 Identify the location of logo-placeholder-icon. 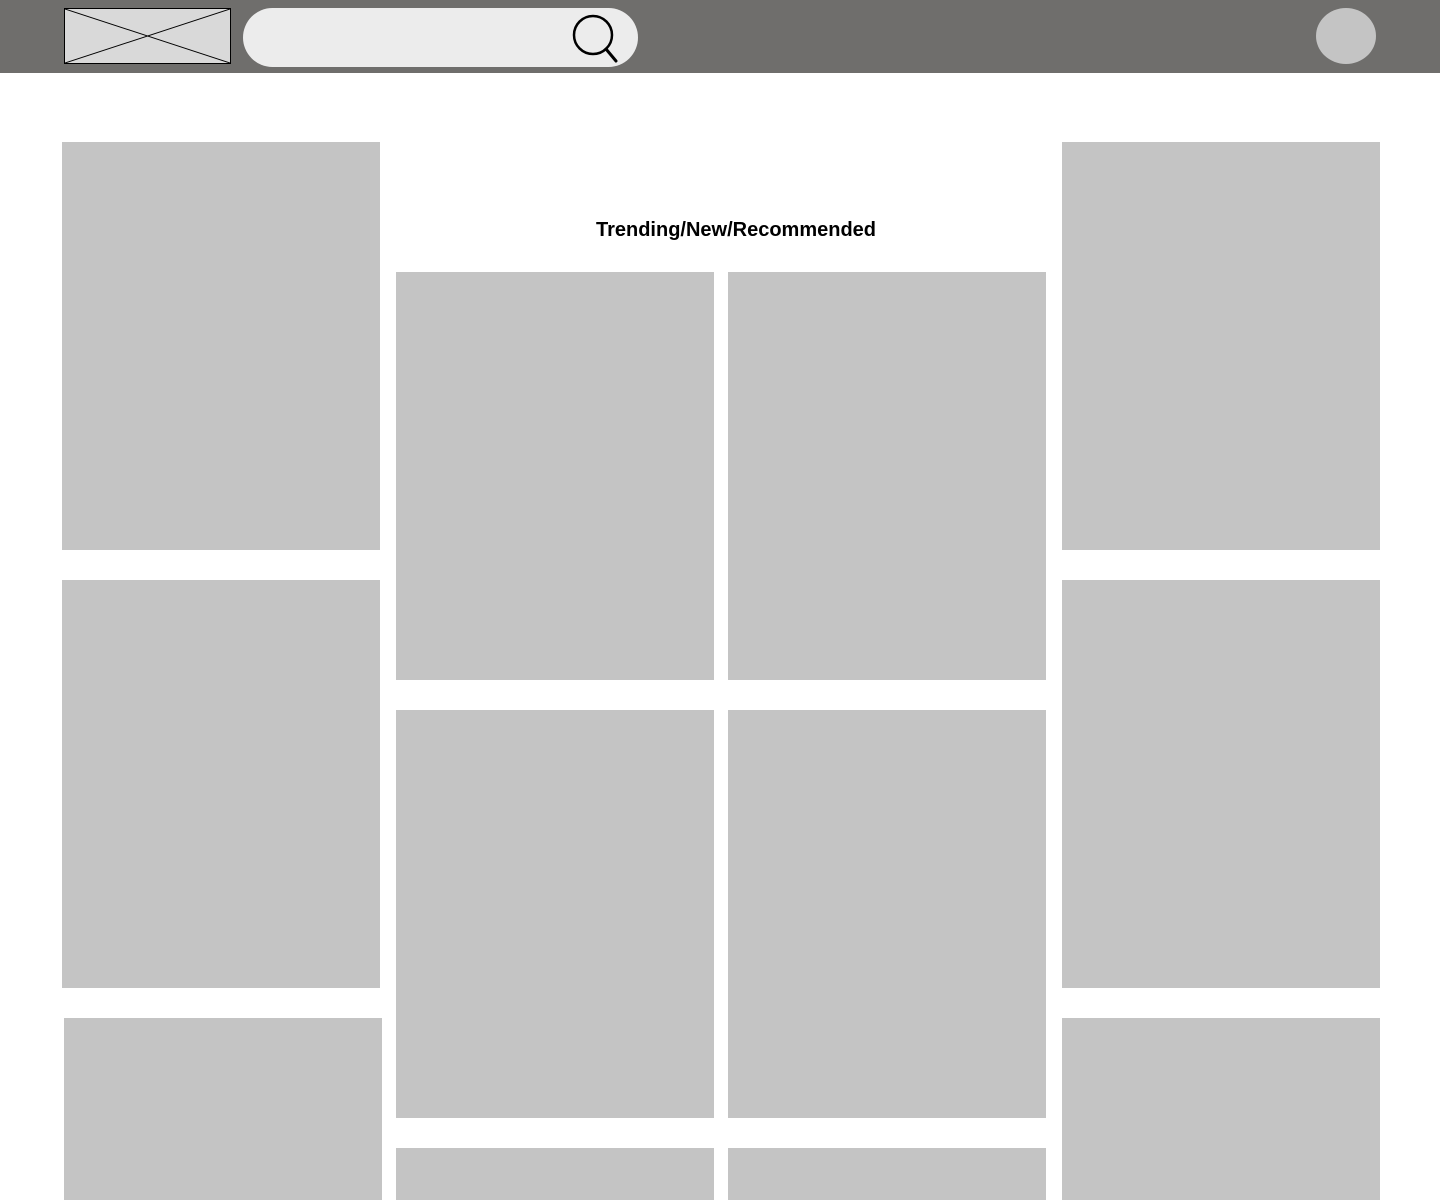
(147, 36).